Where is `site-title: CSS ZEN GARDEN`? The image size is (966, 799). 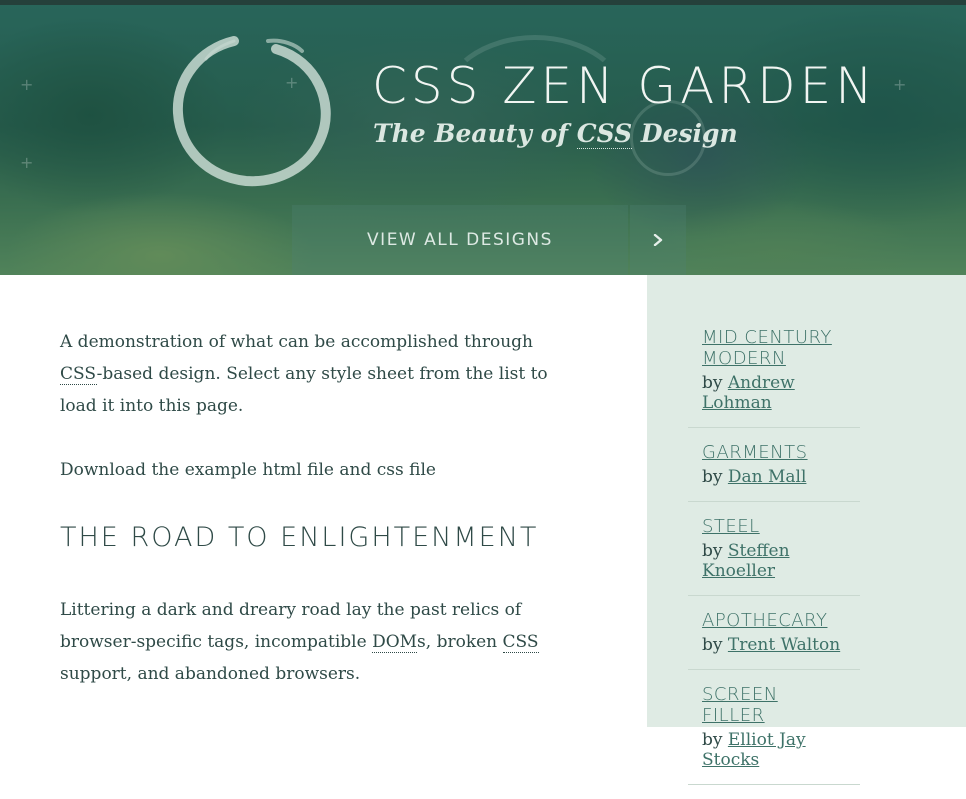
site-title: CSS ZEN GARDEN is located at coordinates (624, 86).